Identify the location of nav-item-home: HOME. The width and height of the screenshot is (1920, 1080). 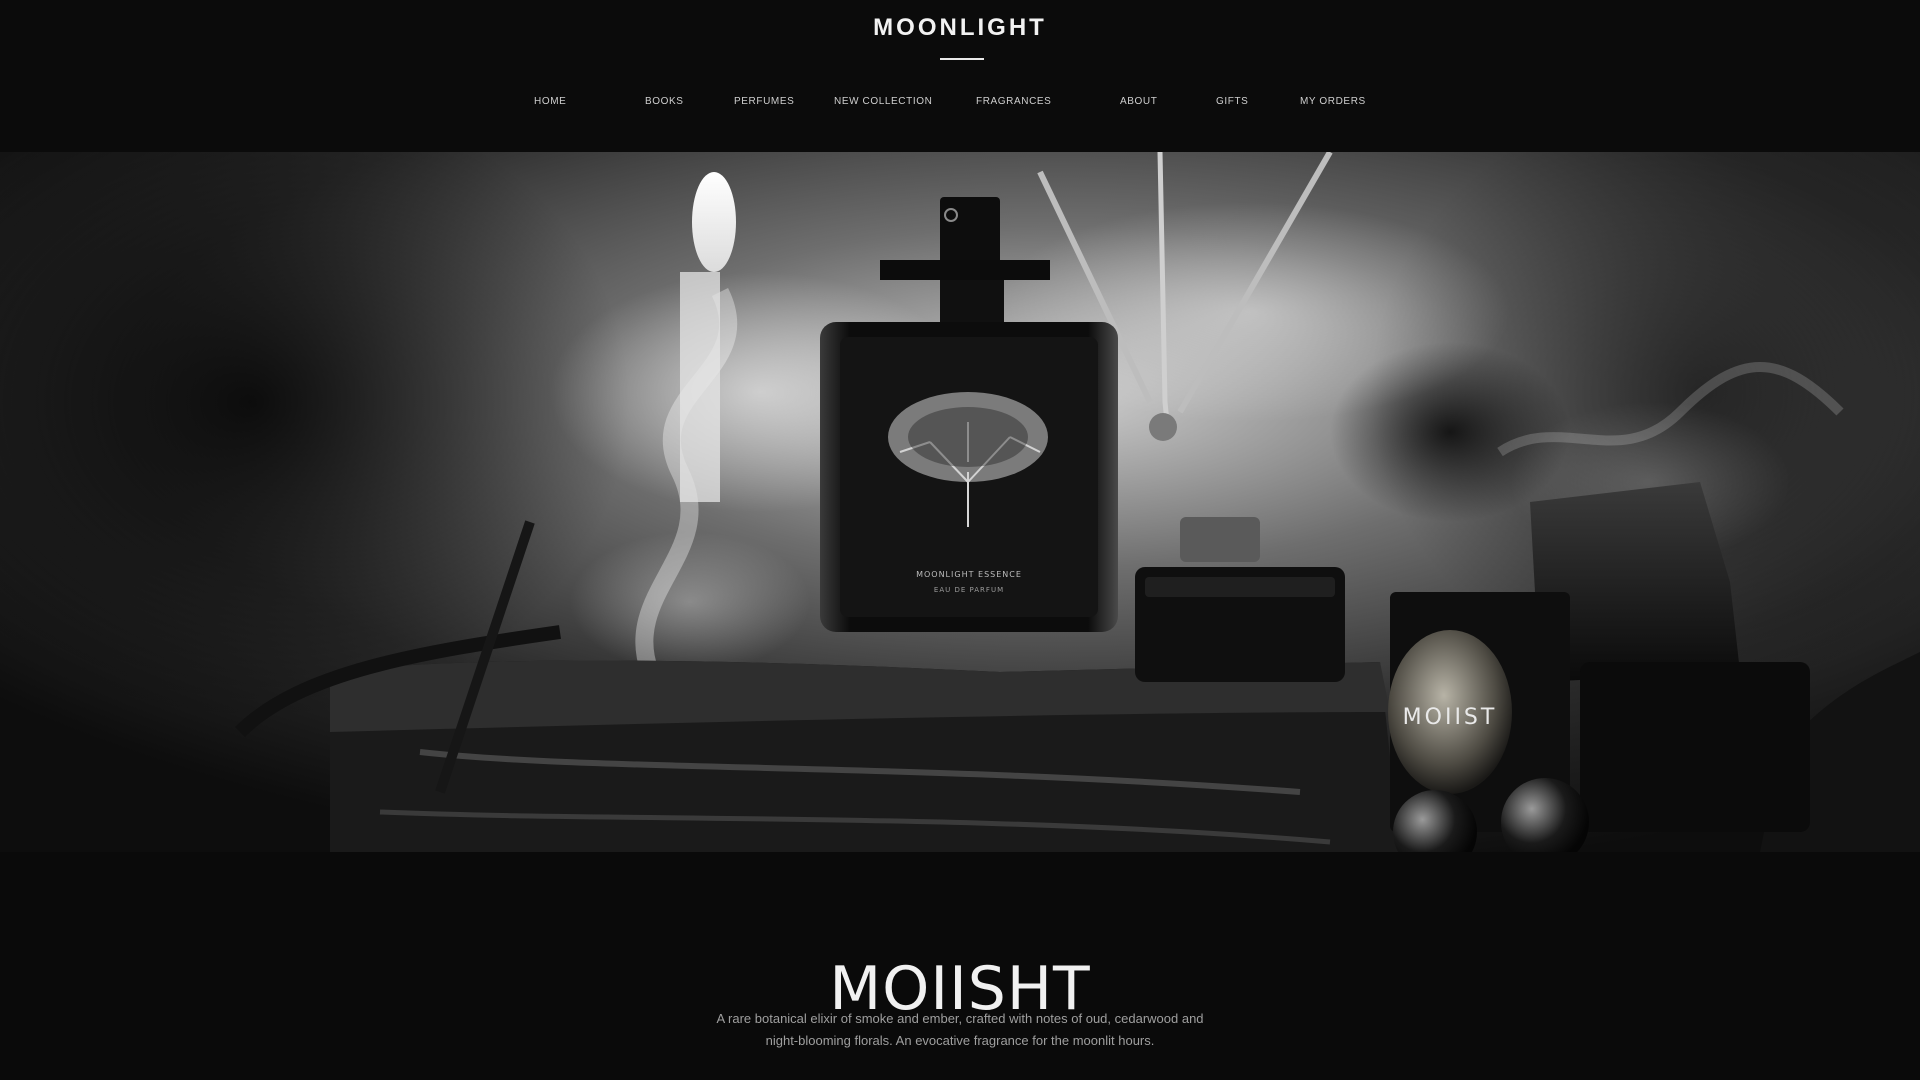
(550, 101).